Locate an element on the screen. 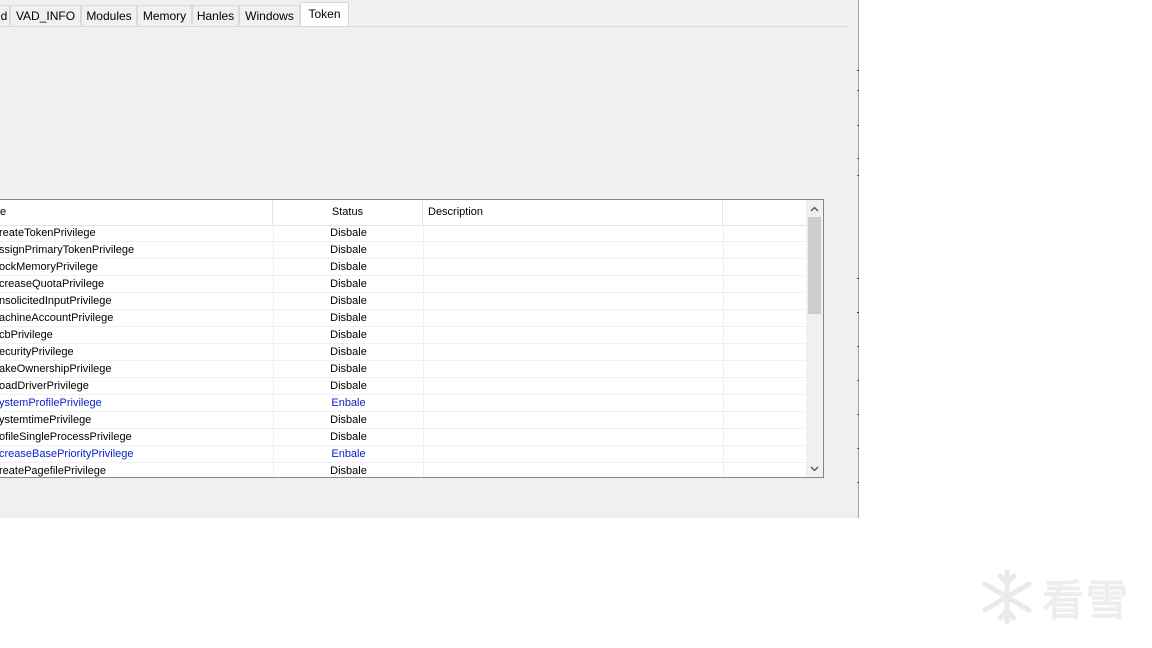 This screenshot has width=1152, height=648. list-header: e Status Description is located at coordinates (403, 213).